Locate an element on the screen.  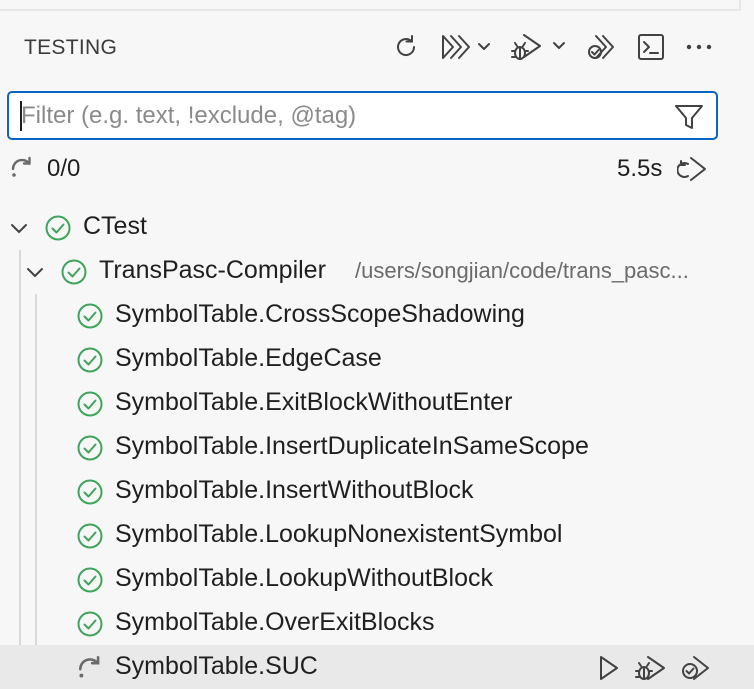
test-item: SymbolTable.InsertDuplicateInSameScope is located at coordinates (377, 447).